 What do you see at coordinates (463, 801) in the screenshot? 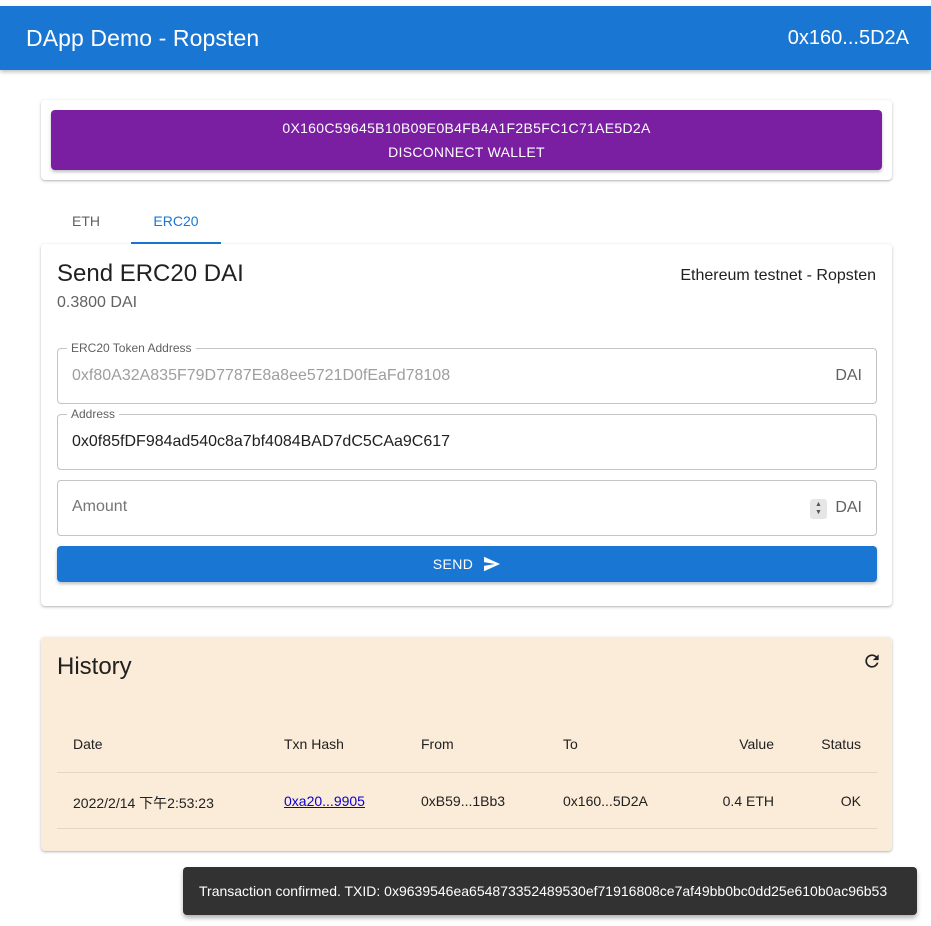
I see `cell-from: 0xB59...1Bb3` at bounding box center [463, 801].